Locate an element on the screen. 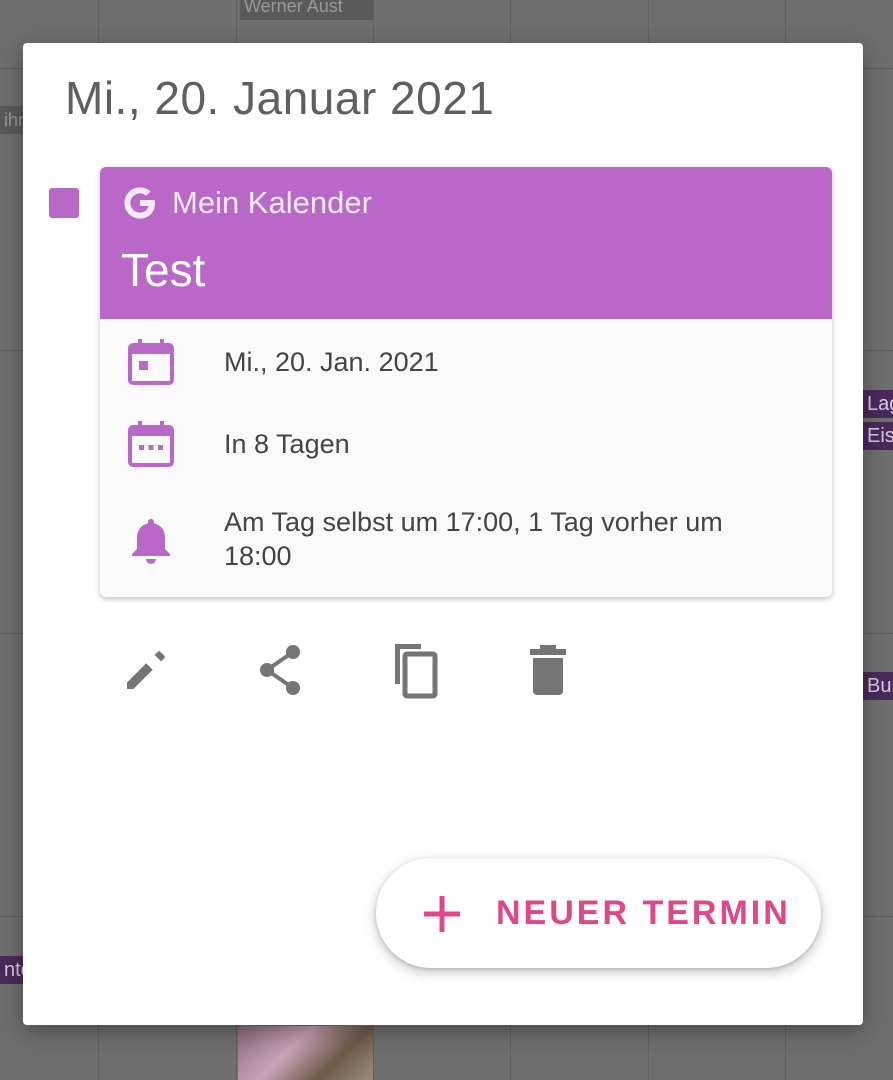  event-date-text: Mi., 20. Jan. 2021 is located at coordinates (331, 362).